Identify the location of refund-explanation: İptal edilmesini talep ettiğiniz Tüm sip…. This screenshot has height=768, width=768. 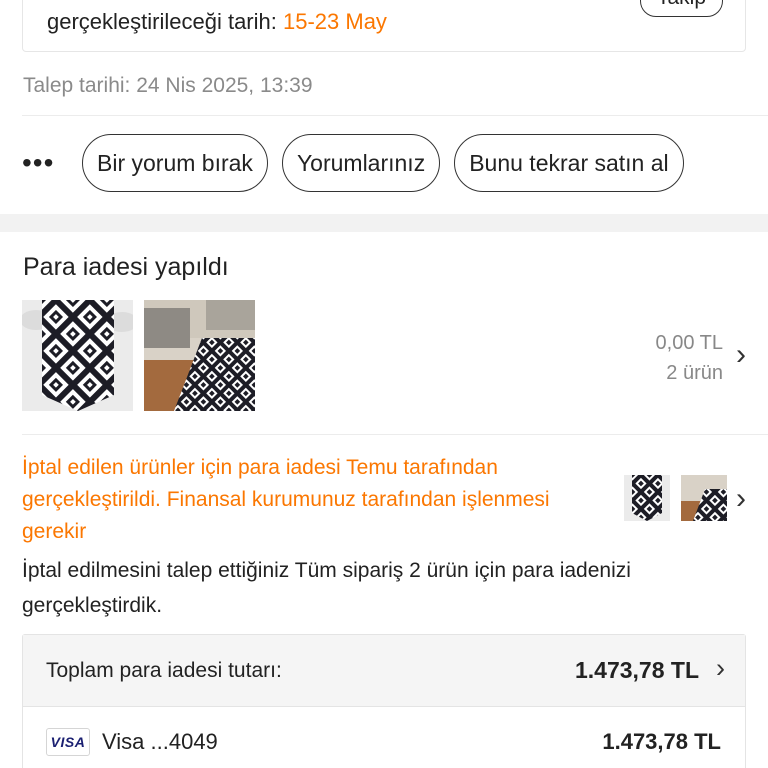
(326, 588).